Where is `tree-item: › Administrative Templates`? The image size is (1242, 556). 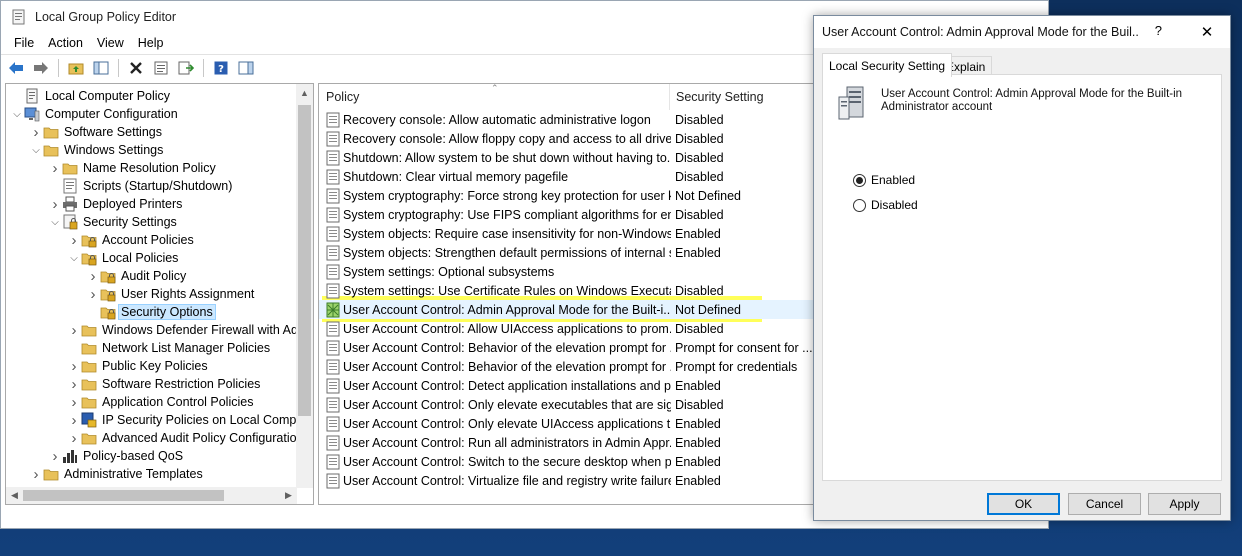 tree-item: › Administrative Templates is located at coordinates (117, 474).